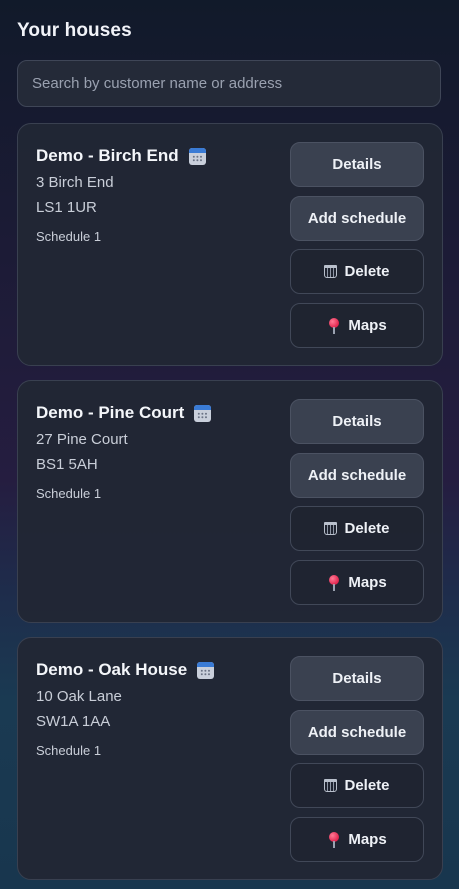 Image resolution: width=459 pixels, height=889 pixels. I want to click on address-line: 10 Oak Lane, so click(79, 696).